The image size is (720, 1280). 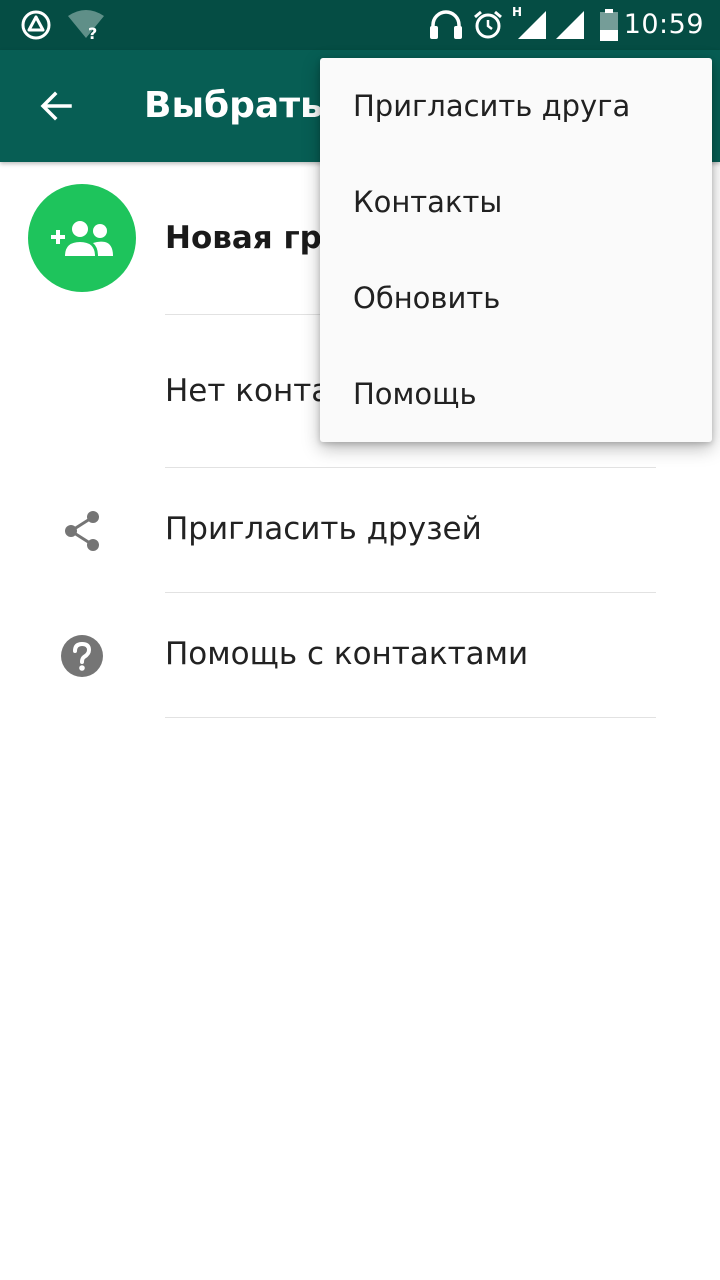 I want to click on menu-item-help: Помощь, so click(x=516, y=394).